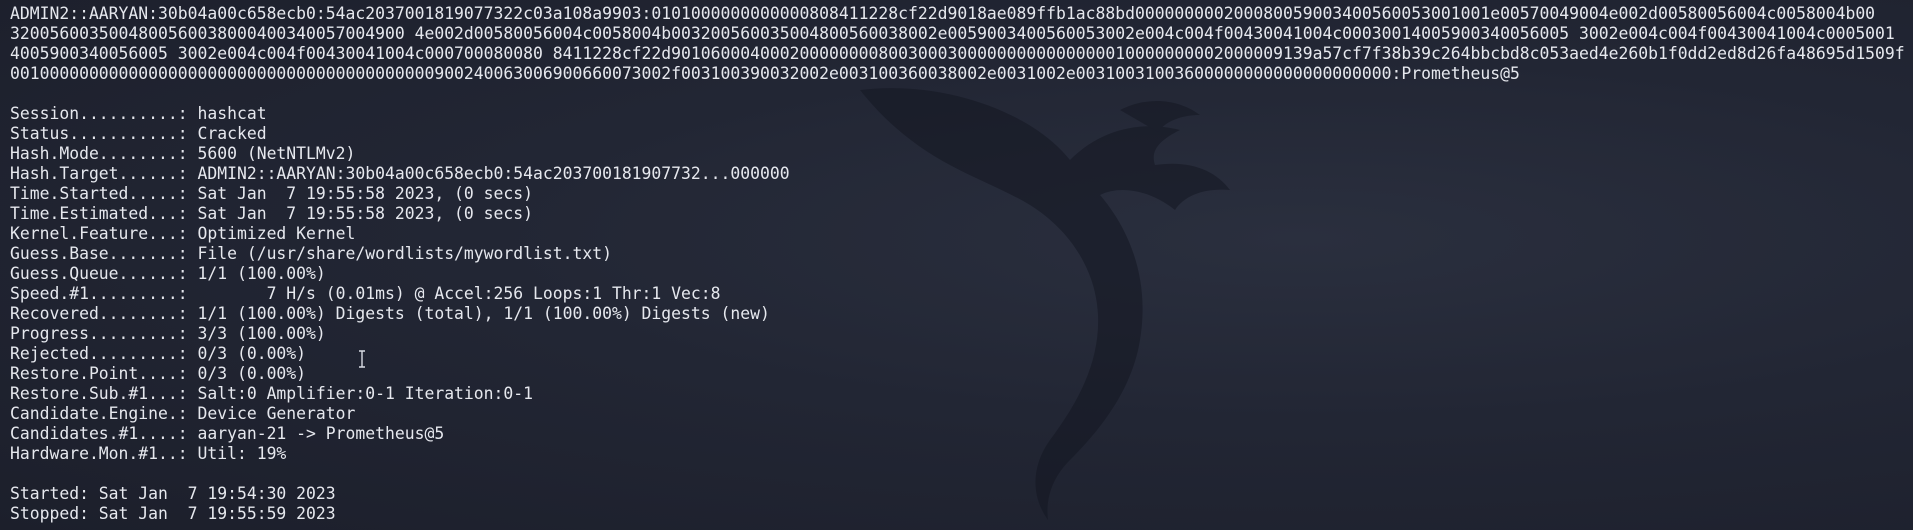 The image size is (1913, 530). What do you see at coordinates (957, 334) in the screenshot?
I see `status-row: Progress.........: 3/3 (100.00%)` at bounding box center [957, 334].